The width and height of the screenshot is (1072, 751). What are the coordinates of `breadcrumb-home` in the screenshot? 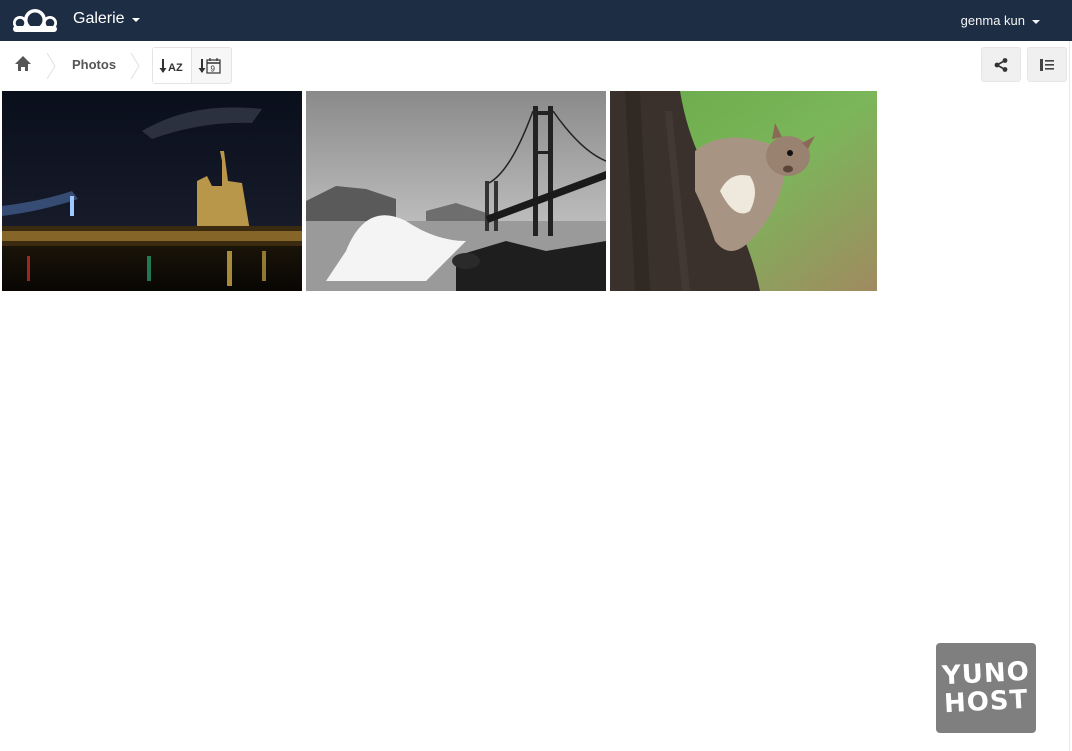 It's located at (23, 64).